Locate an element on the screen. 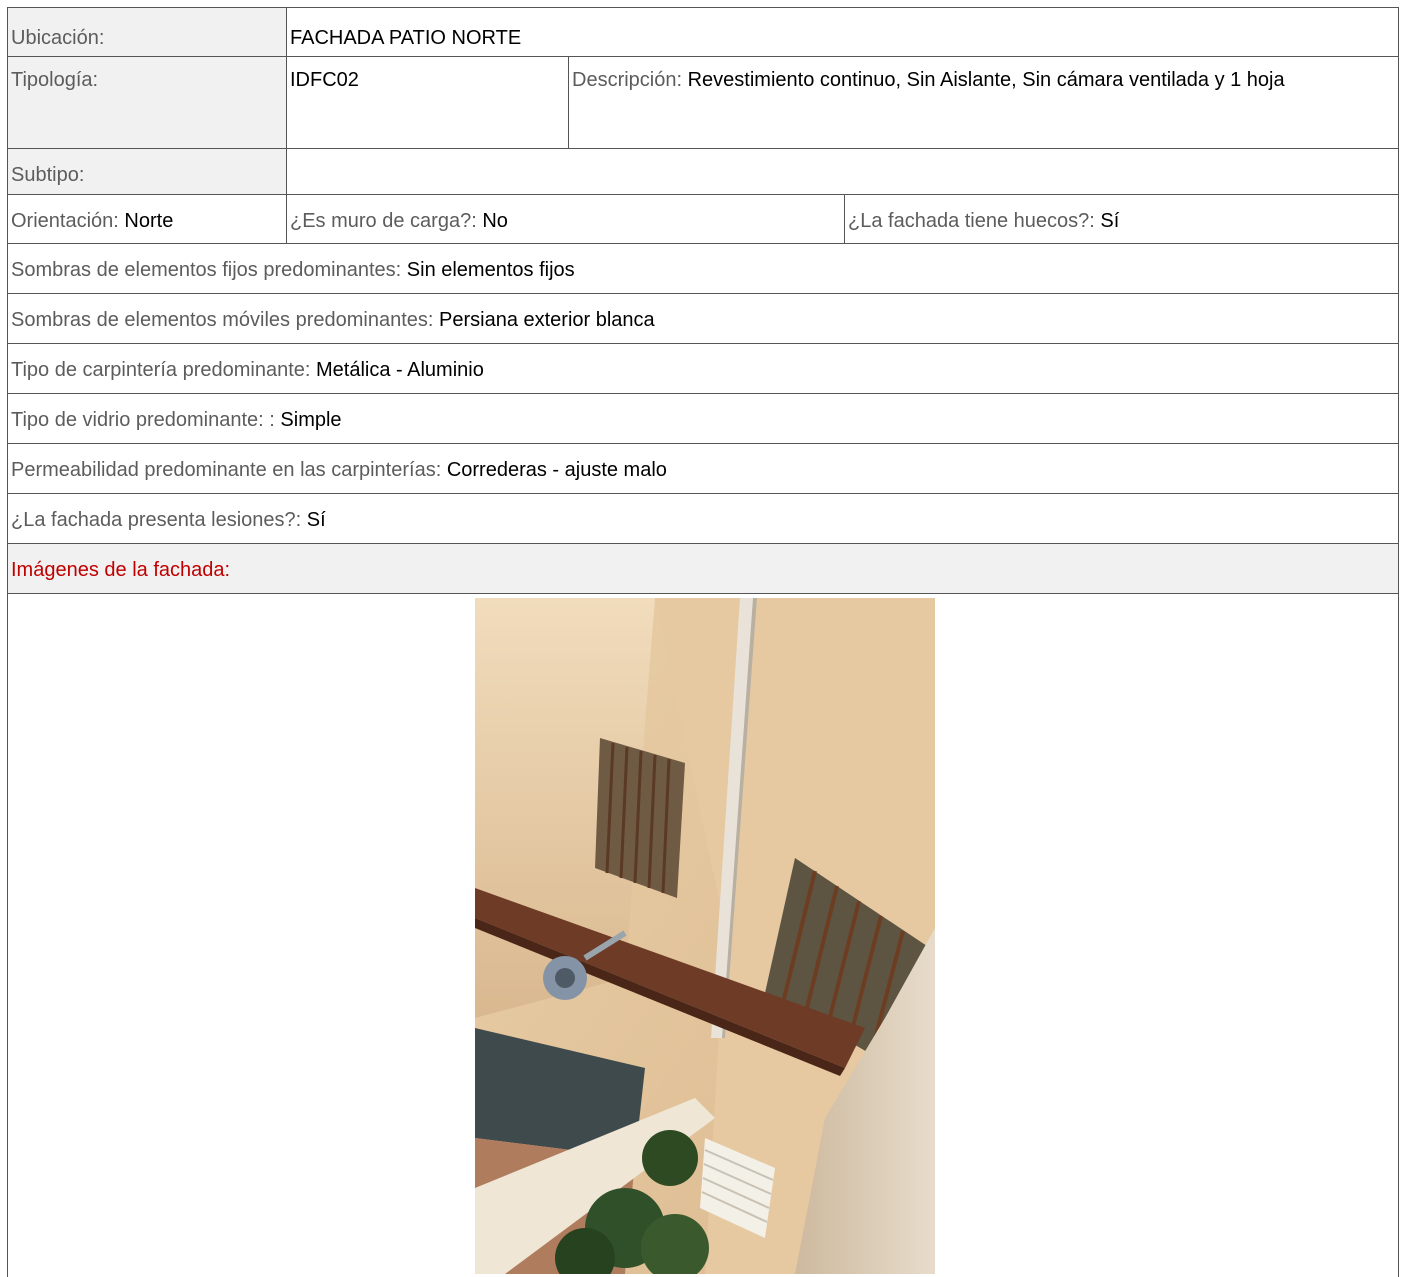  permeabilidad-value: Correderas - ajuste malo is located at coordinates (556, 470).